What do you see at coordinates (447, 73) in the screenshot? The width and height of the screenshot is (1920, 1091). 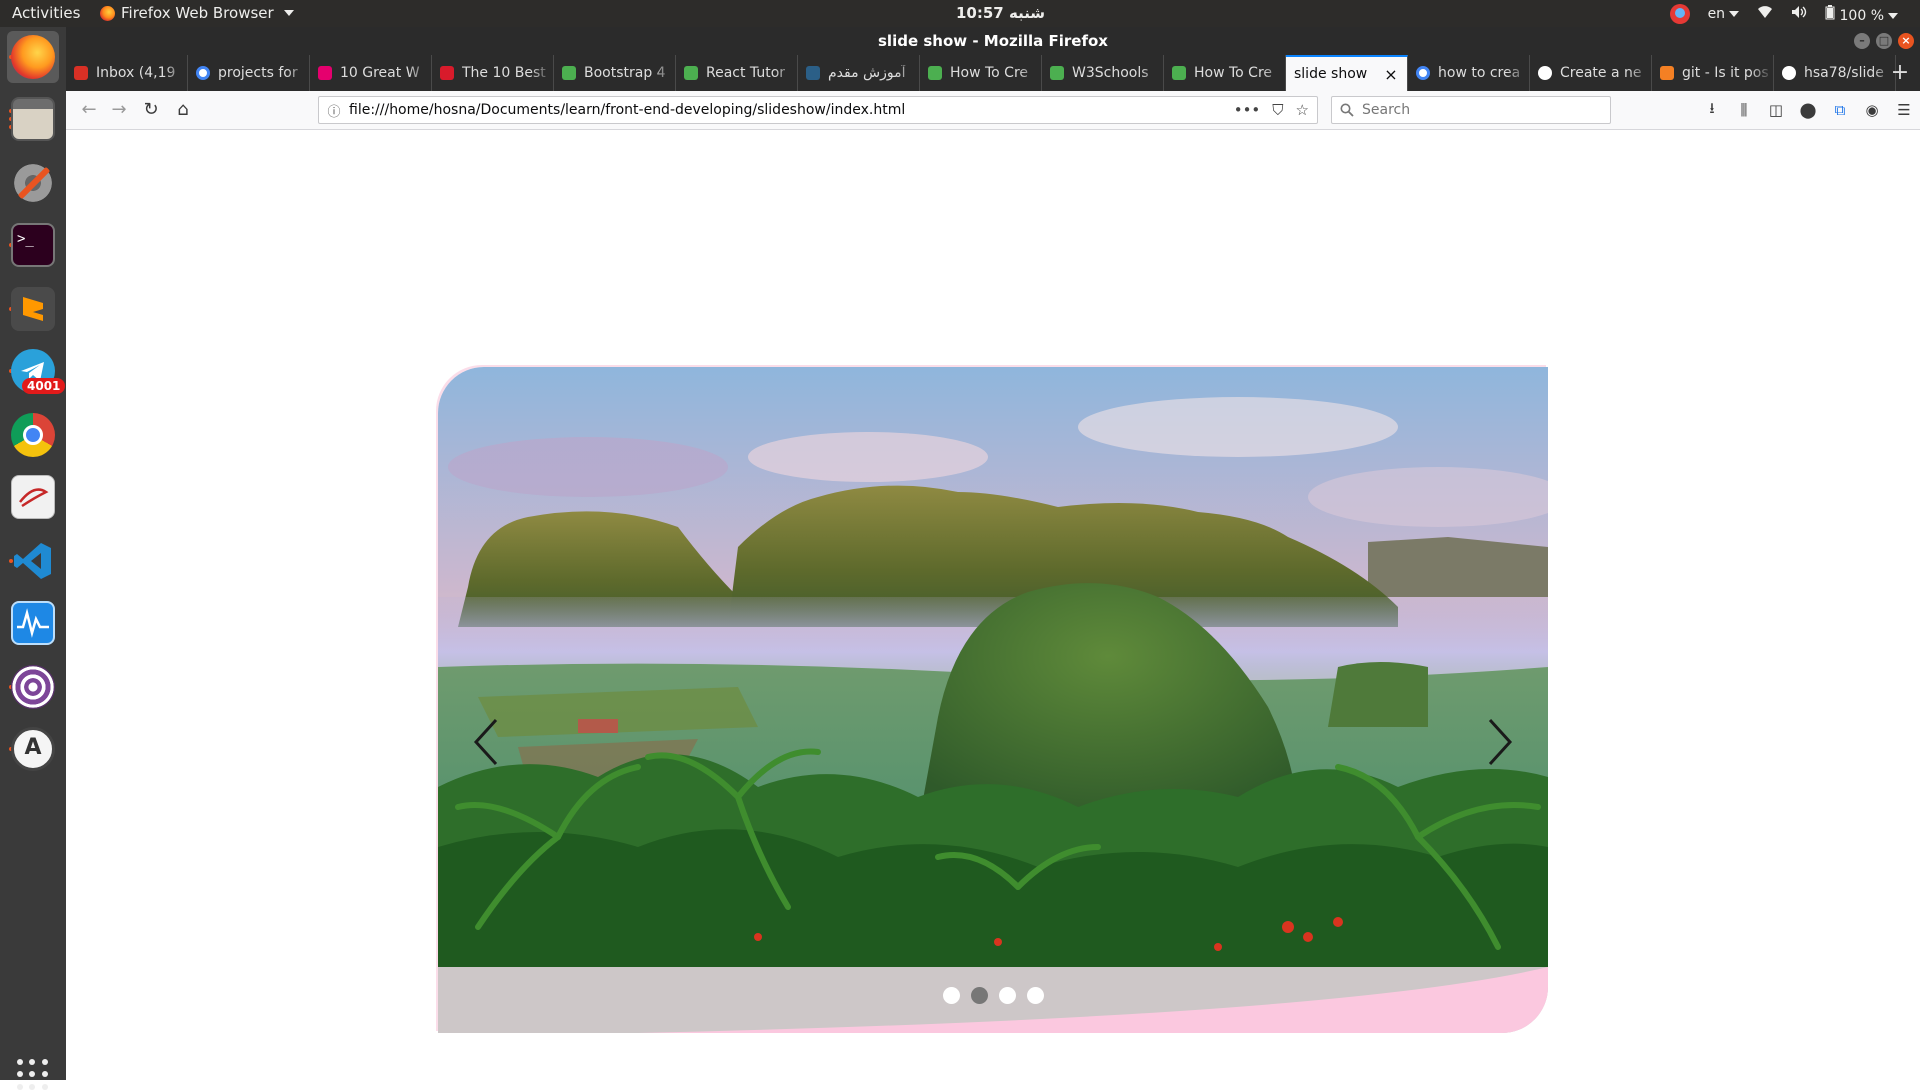 I see `book-icon` at bounding box center [447, 73].